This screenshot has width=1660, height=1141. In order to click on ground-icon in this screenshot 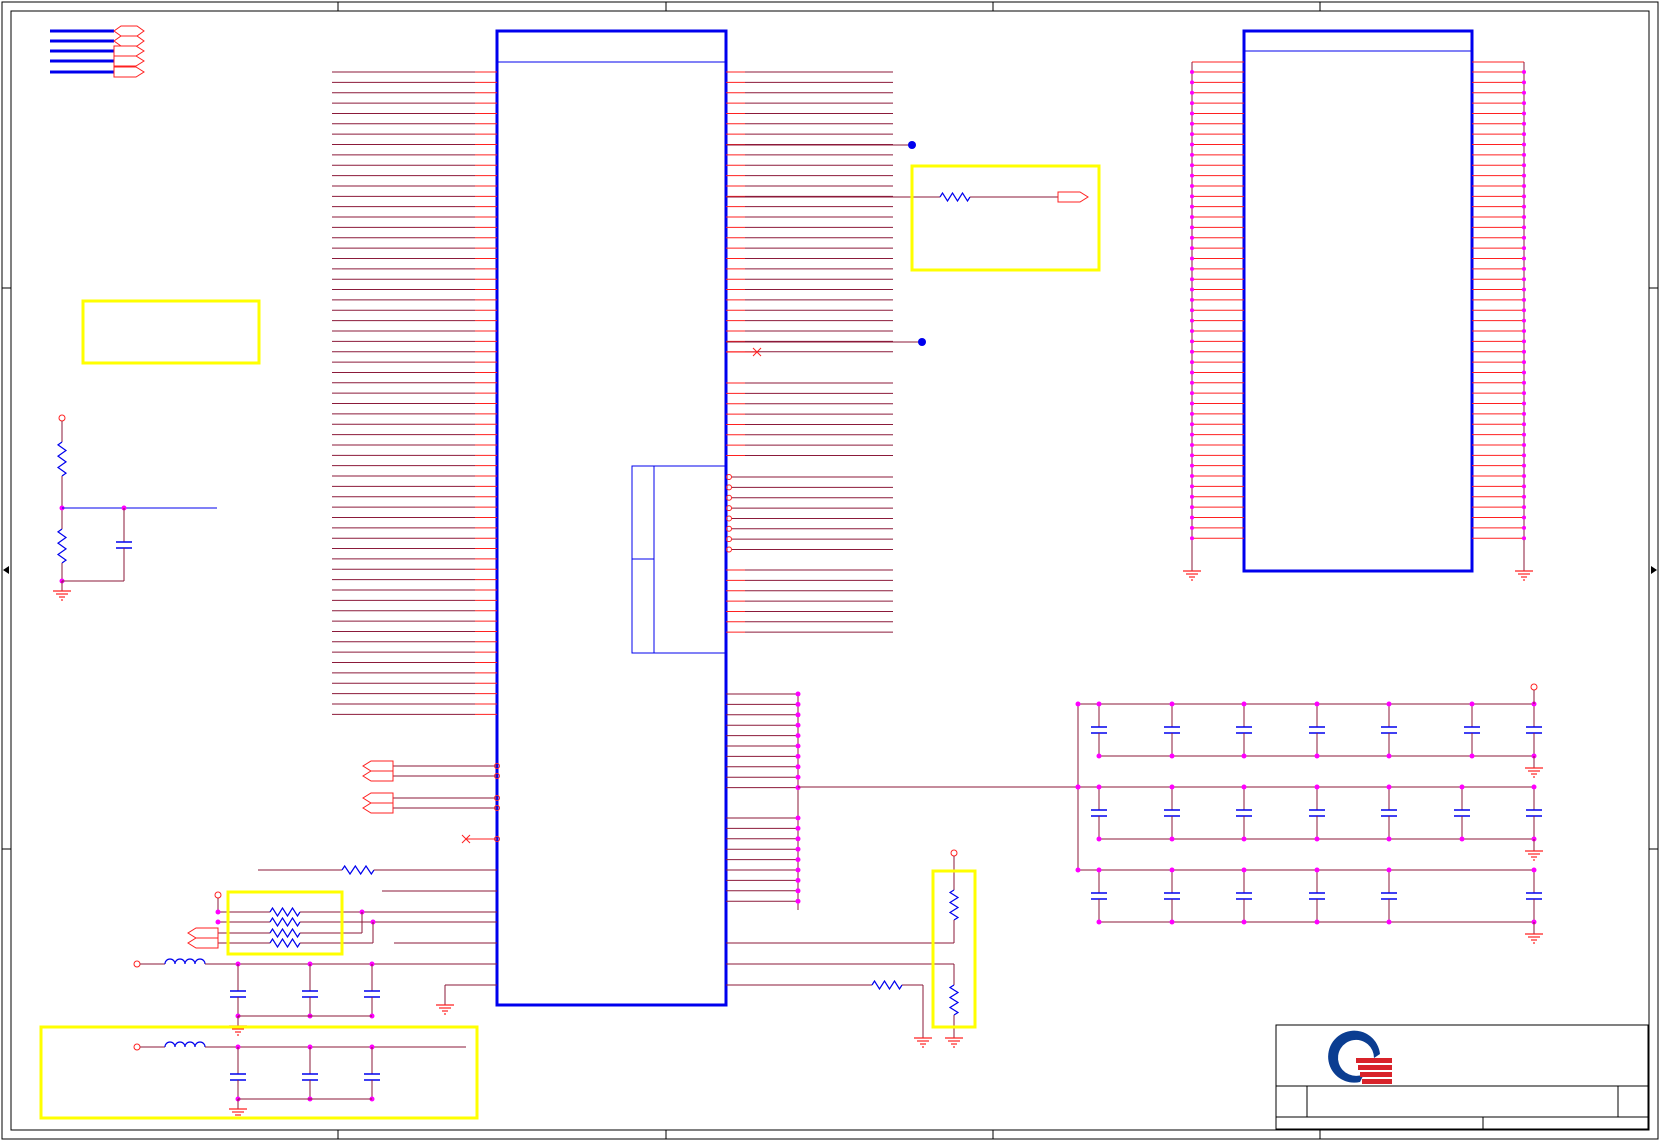, I will do `click(1524, 575)`.